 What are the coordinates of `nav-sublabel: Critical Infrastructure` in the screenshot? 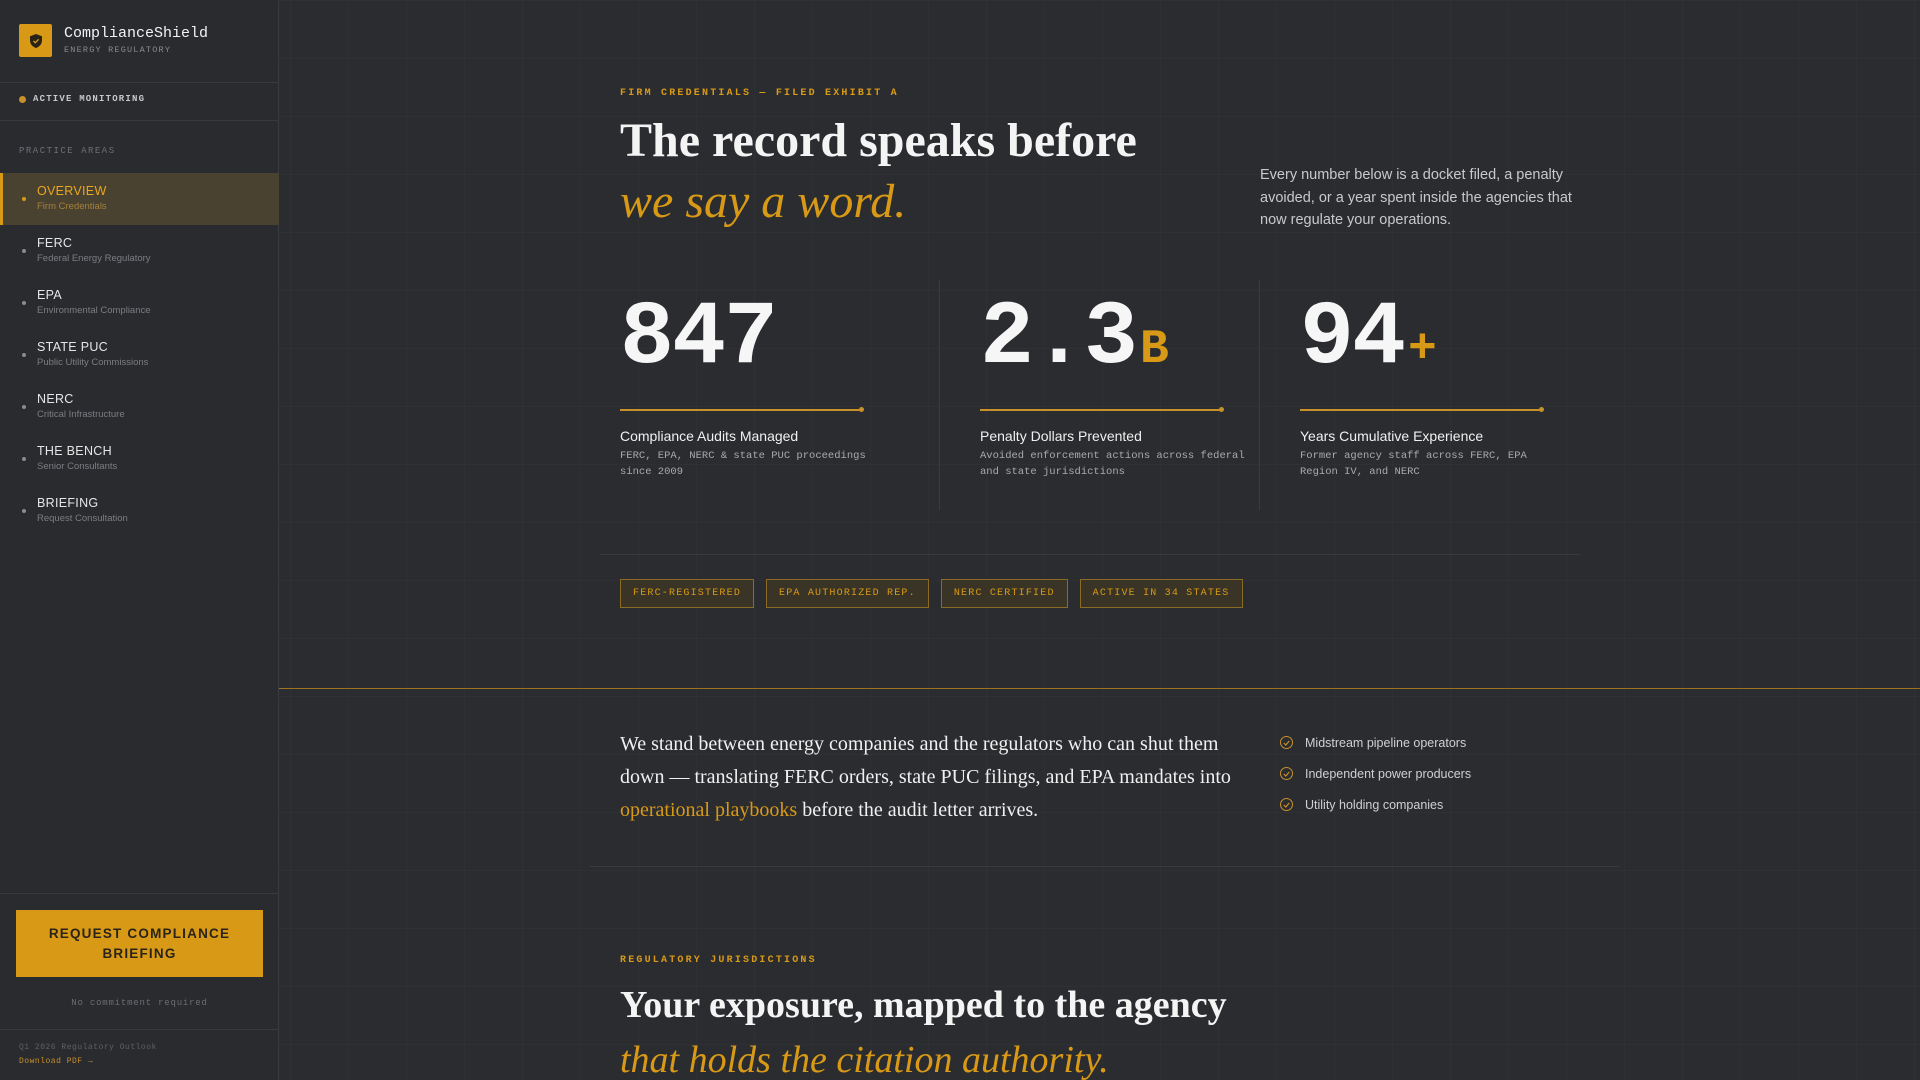 It's located at (81, 414).